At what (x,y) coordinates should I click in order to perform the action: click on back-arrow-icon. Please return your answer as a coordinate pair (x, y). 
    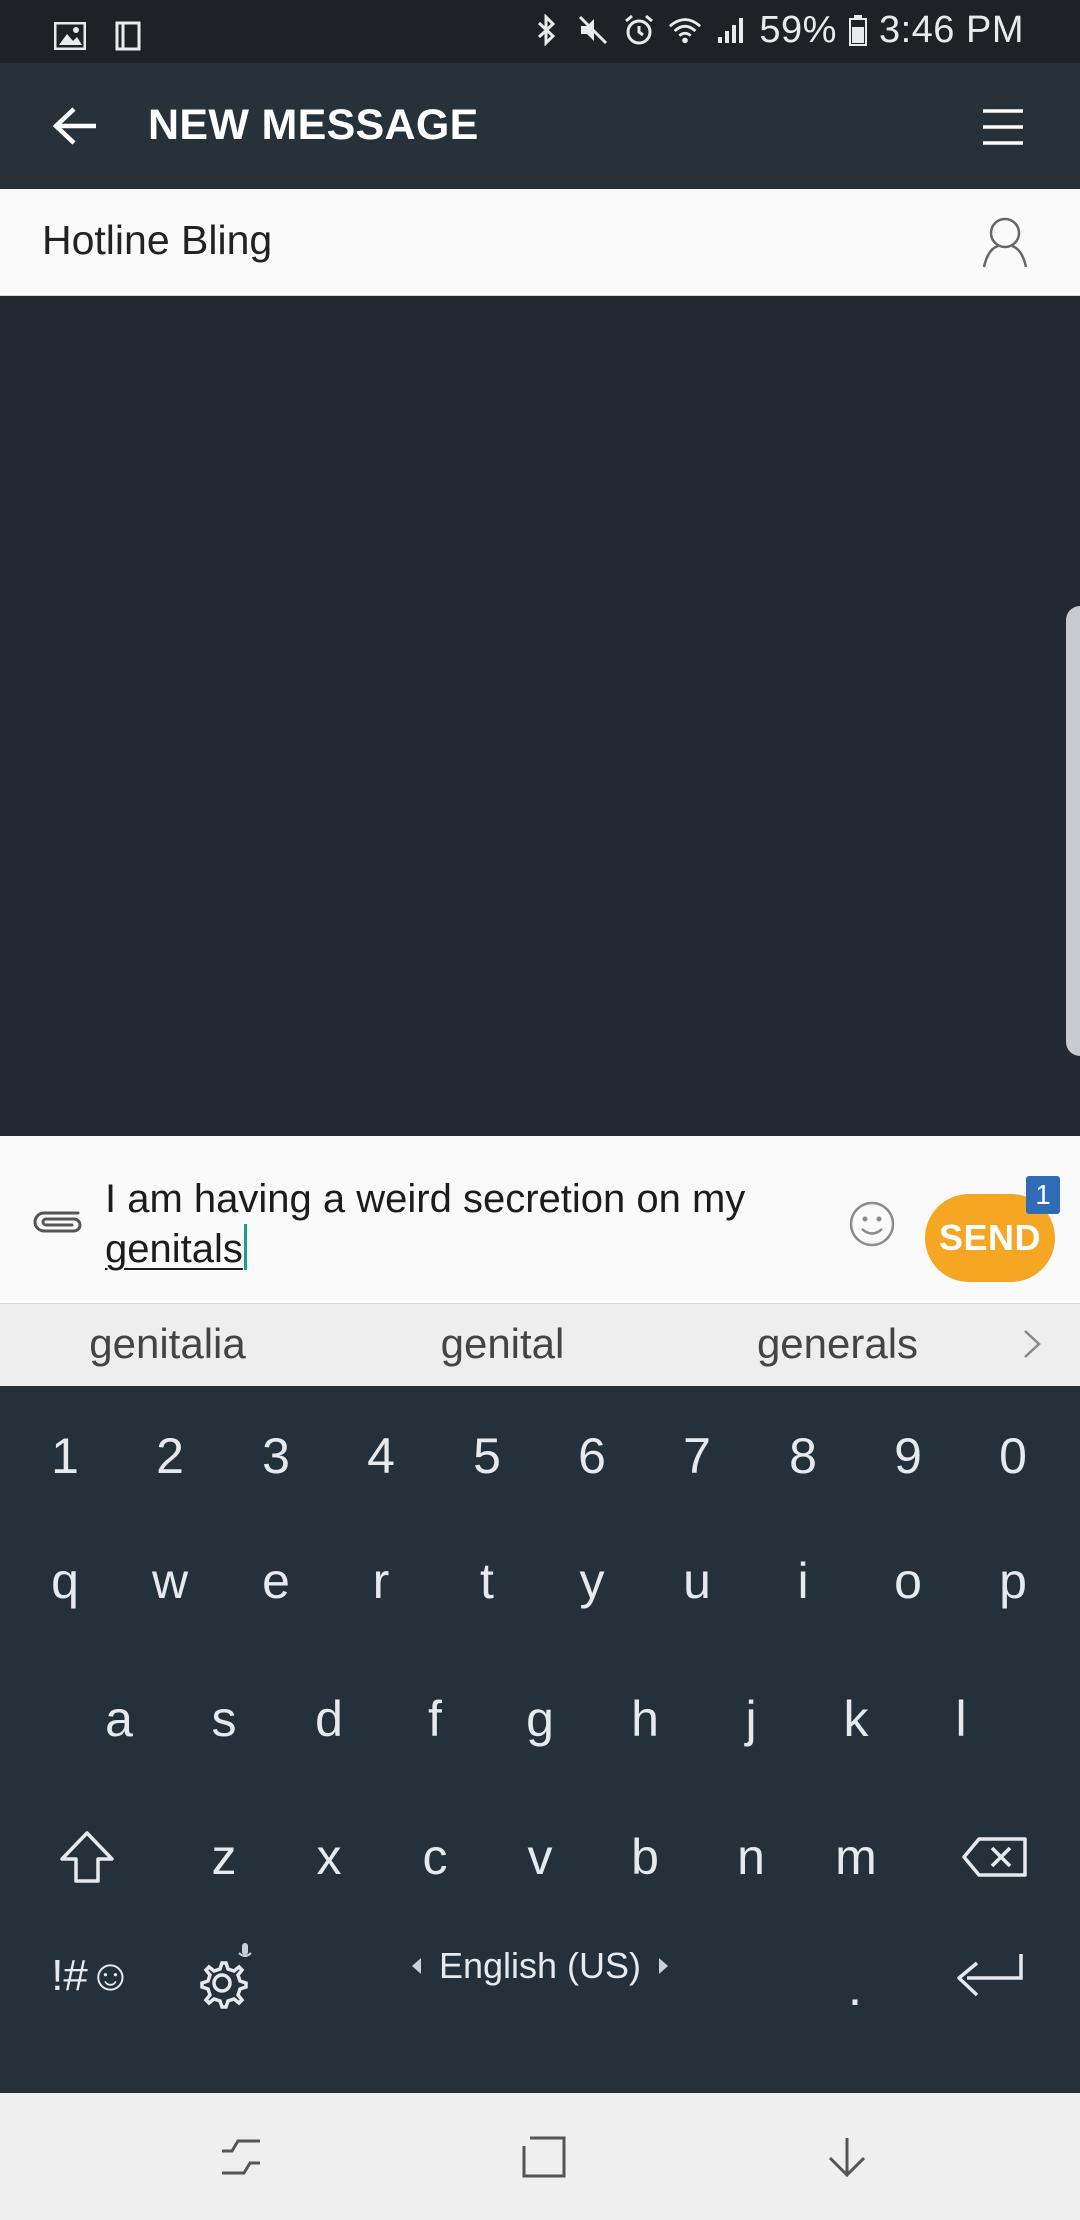
    Looking at the image, I should click on (74, 126).